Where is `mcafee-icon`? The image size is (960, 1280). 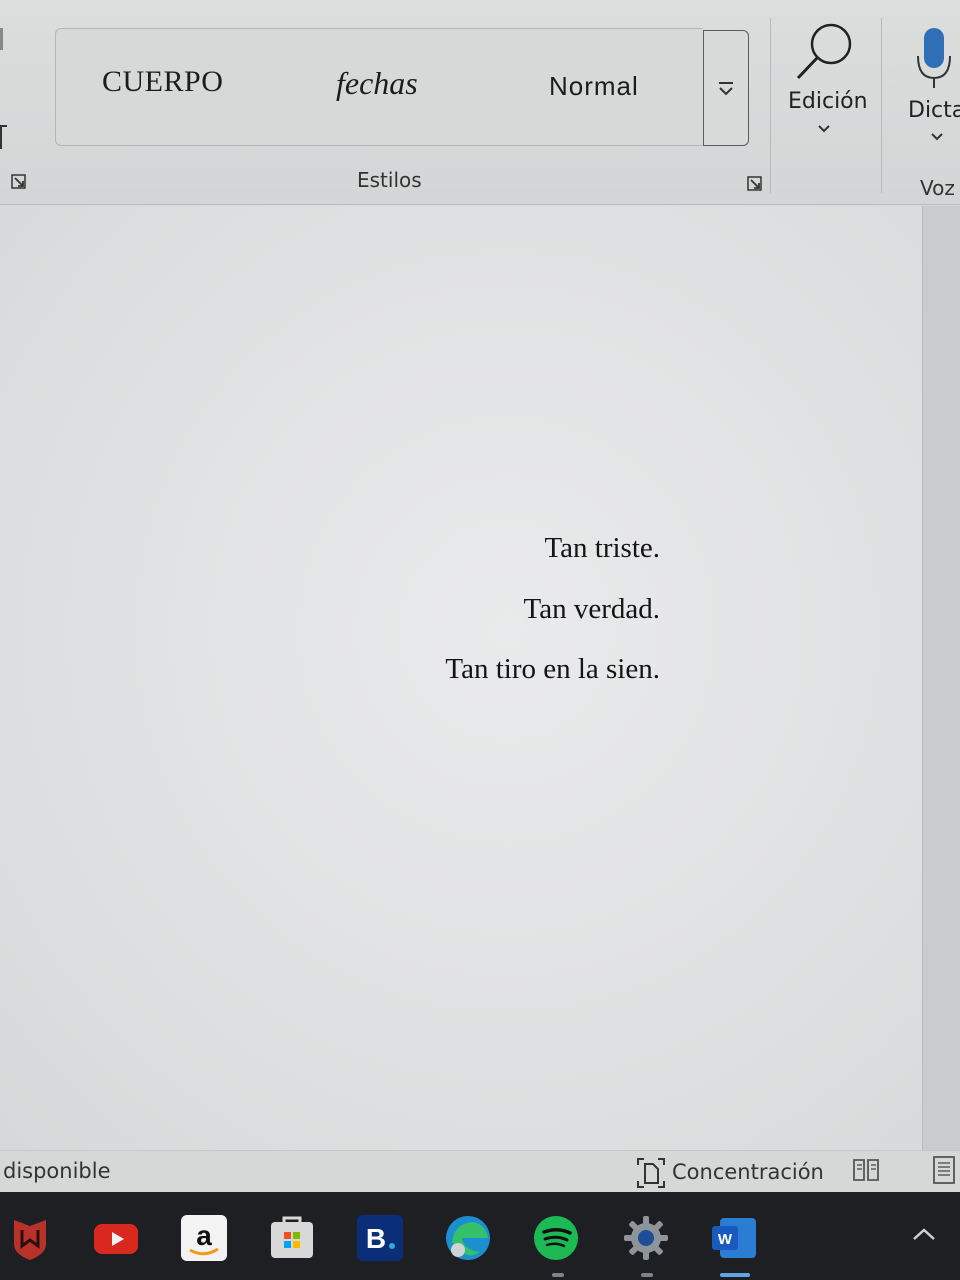 mcafee-icon is located at coordinates (30, 1238).